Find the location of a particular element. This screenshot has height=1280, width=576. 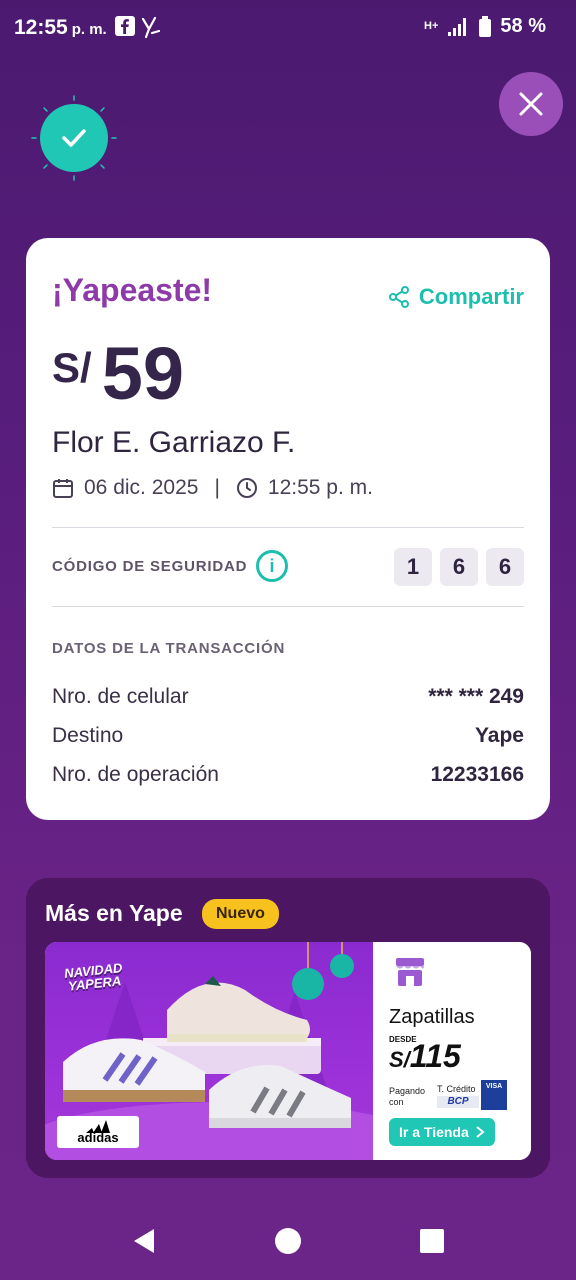

amount-value: 59 is located at coordinates (142, 373).